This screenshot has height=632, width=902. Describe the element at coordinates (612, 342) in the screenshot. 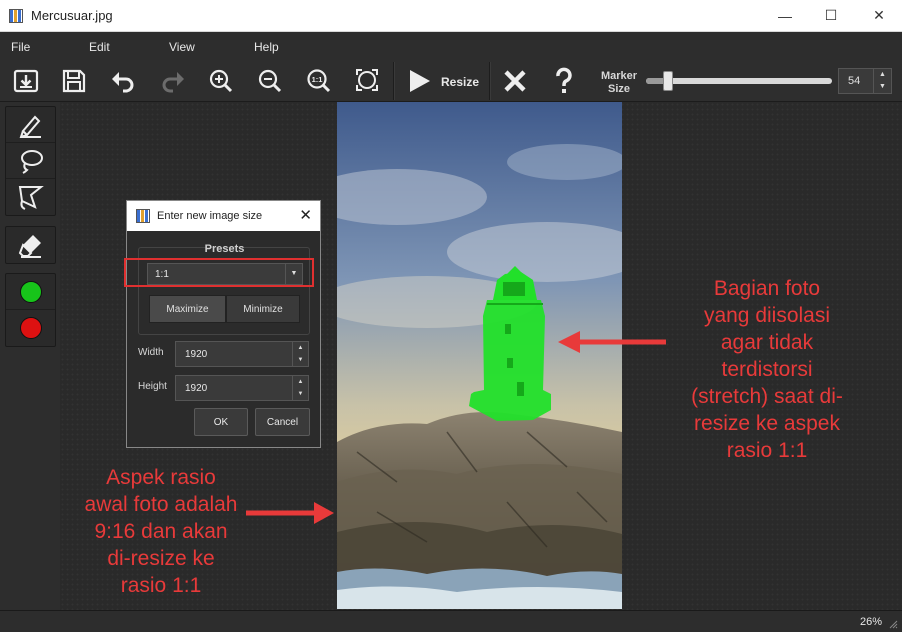

I see `arrow-left-icon` at that location.